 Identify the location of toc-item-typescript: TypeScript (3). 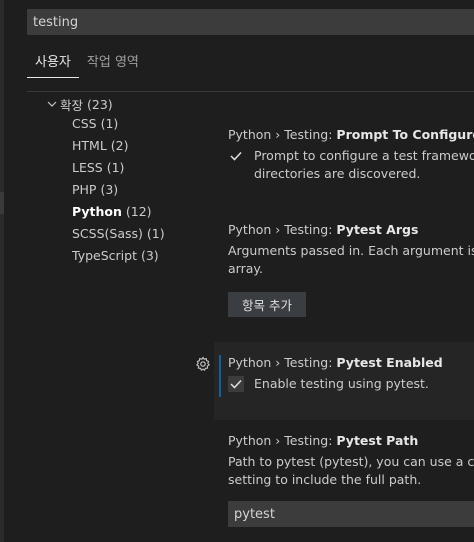
(129, 256).